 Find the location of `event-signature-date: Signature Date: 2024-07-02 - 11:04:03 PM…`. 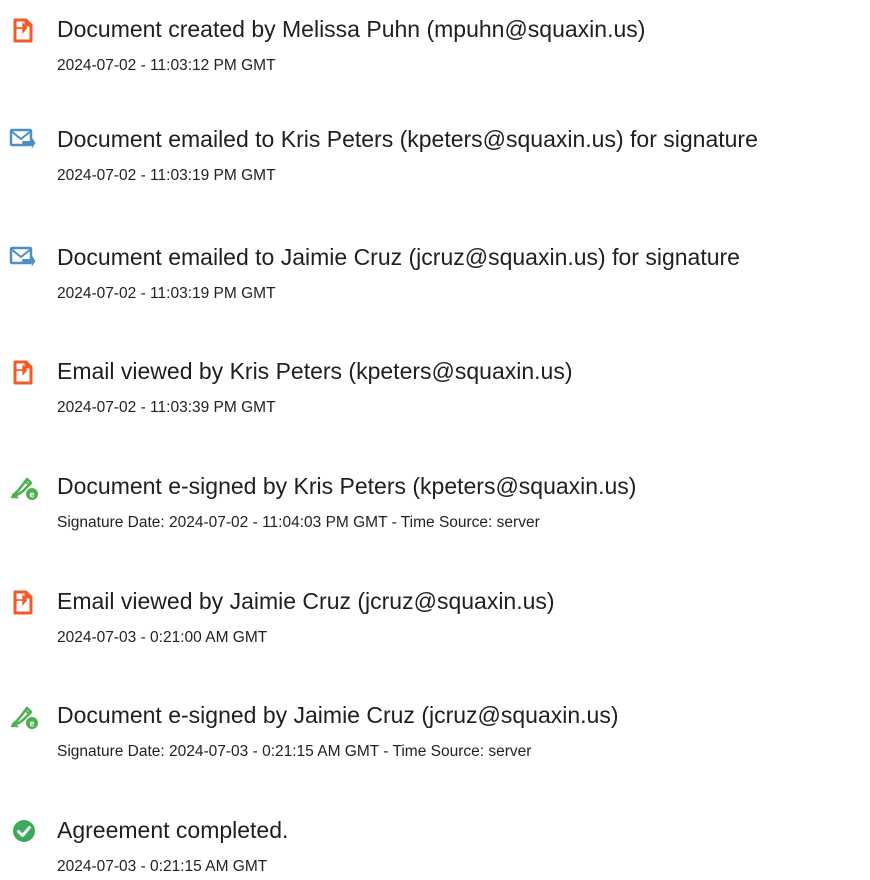

event-signature-date: Signature Date: 2024-07-02 - 11:04:03 PM… is located at coordinates (298, 522).